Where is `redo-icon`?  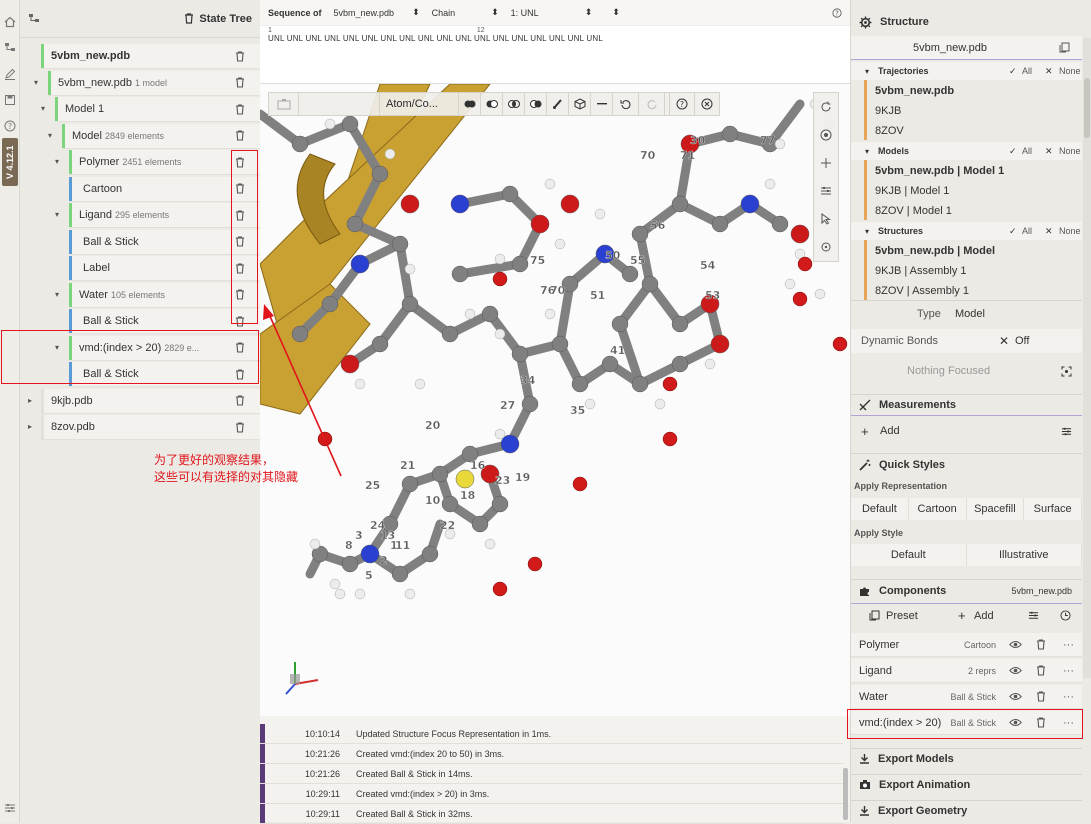 redo-icon is located at coordinates (652, 104).